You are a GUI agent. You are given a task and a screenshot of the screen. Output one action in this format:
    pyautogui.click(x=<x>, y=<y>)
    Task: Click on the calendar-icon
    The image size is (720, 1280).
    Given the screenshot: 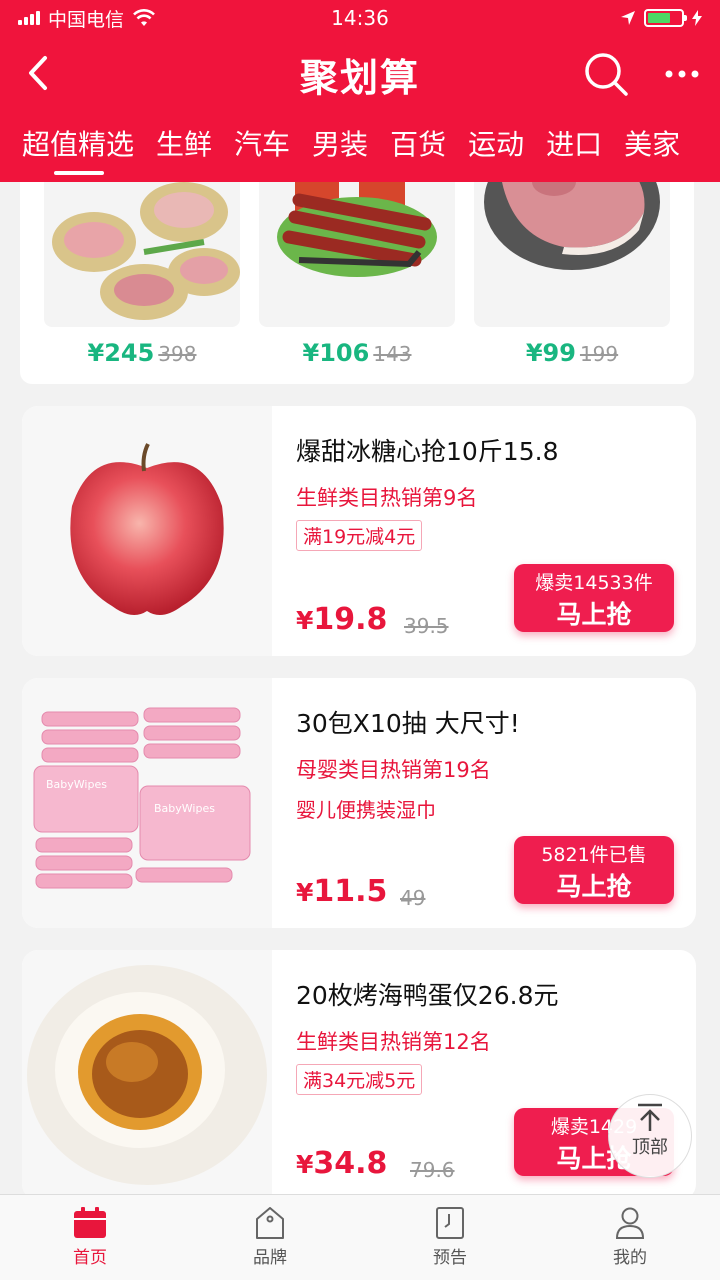 What is the action you would take?
    pyautogui.click(x=90, y=1222)
    